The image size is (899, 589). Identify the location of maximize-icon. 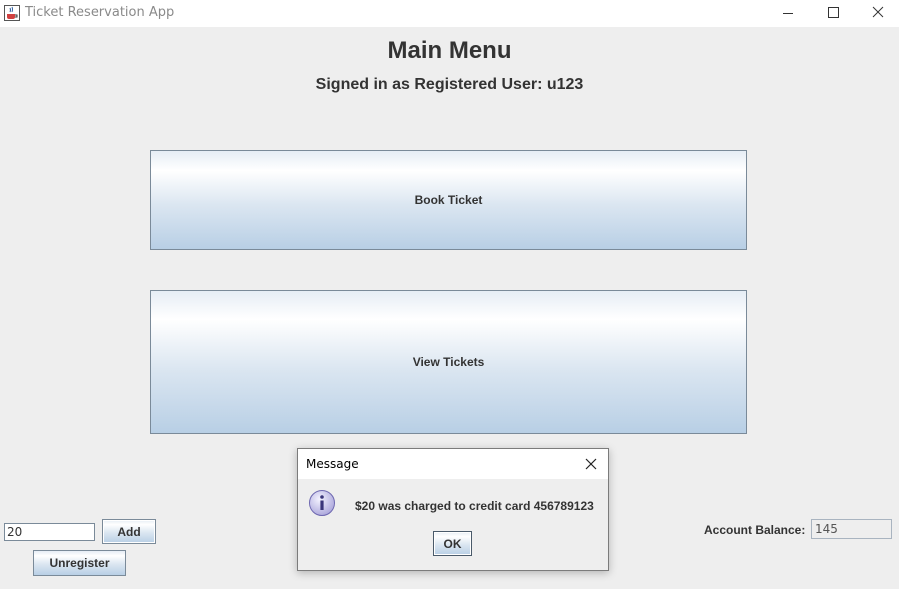
(833, 12).